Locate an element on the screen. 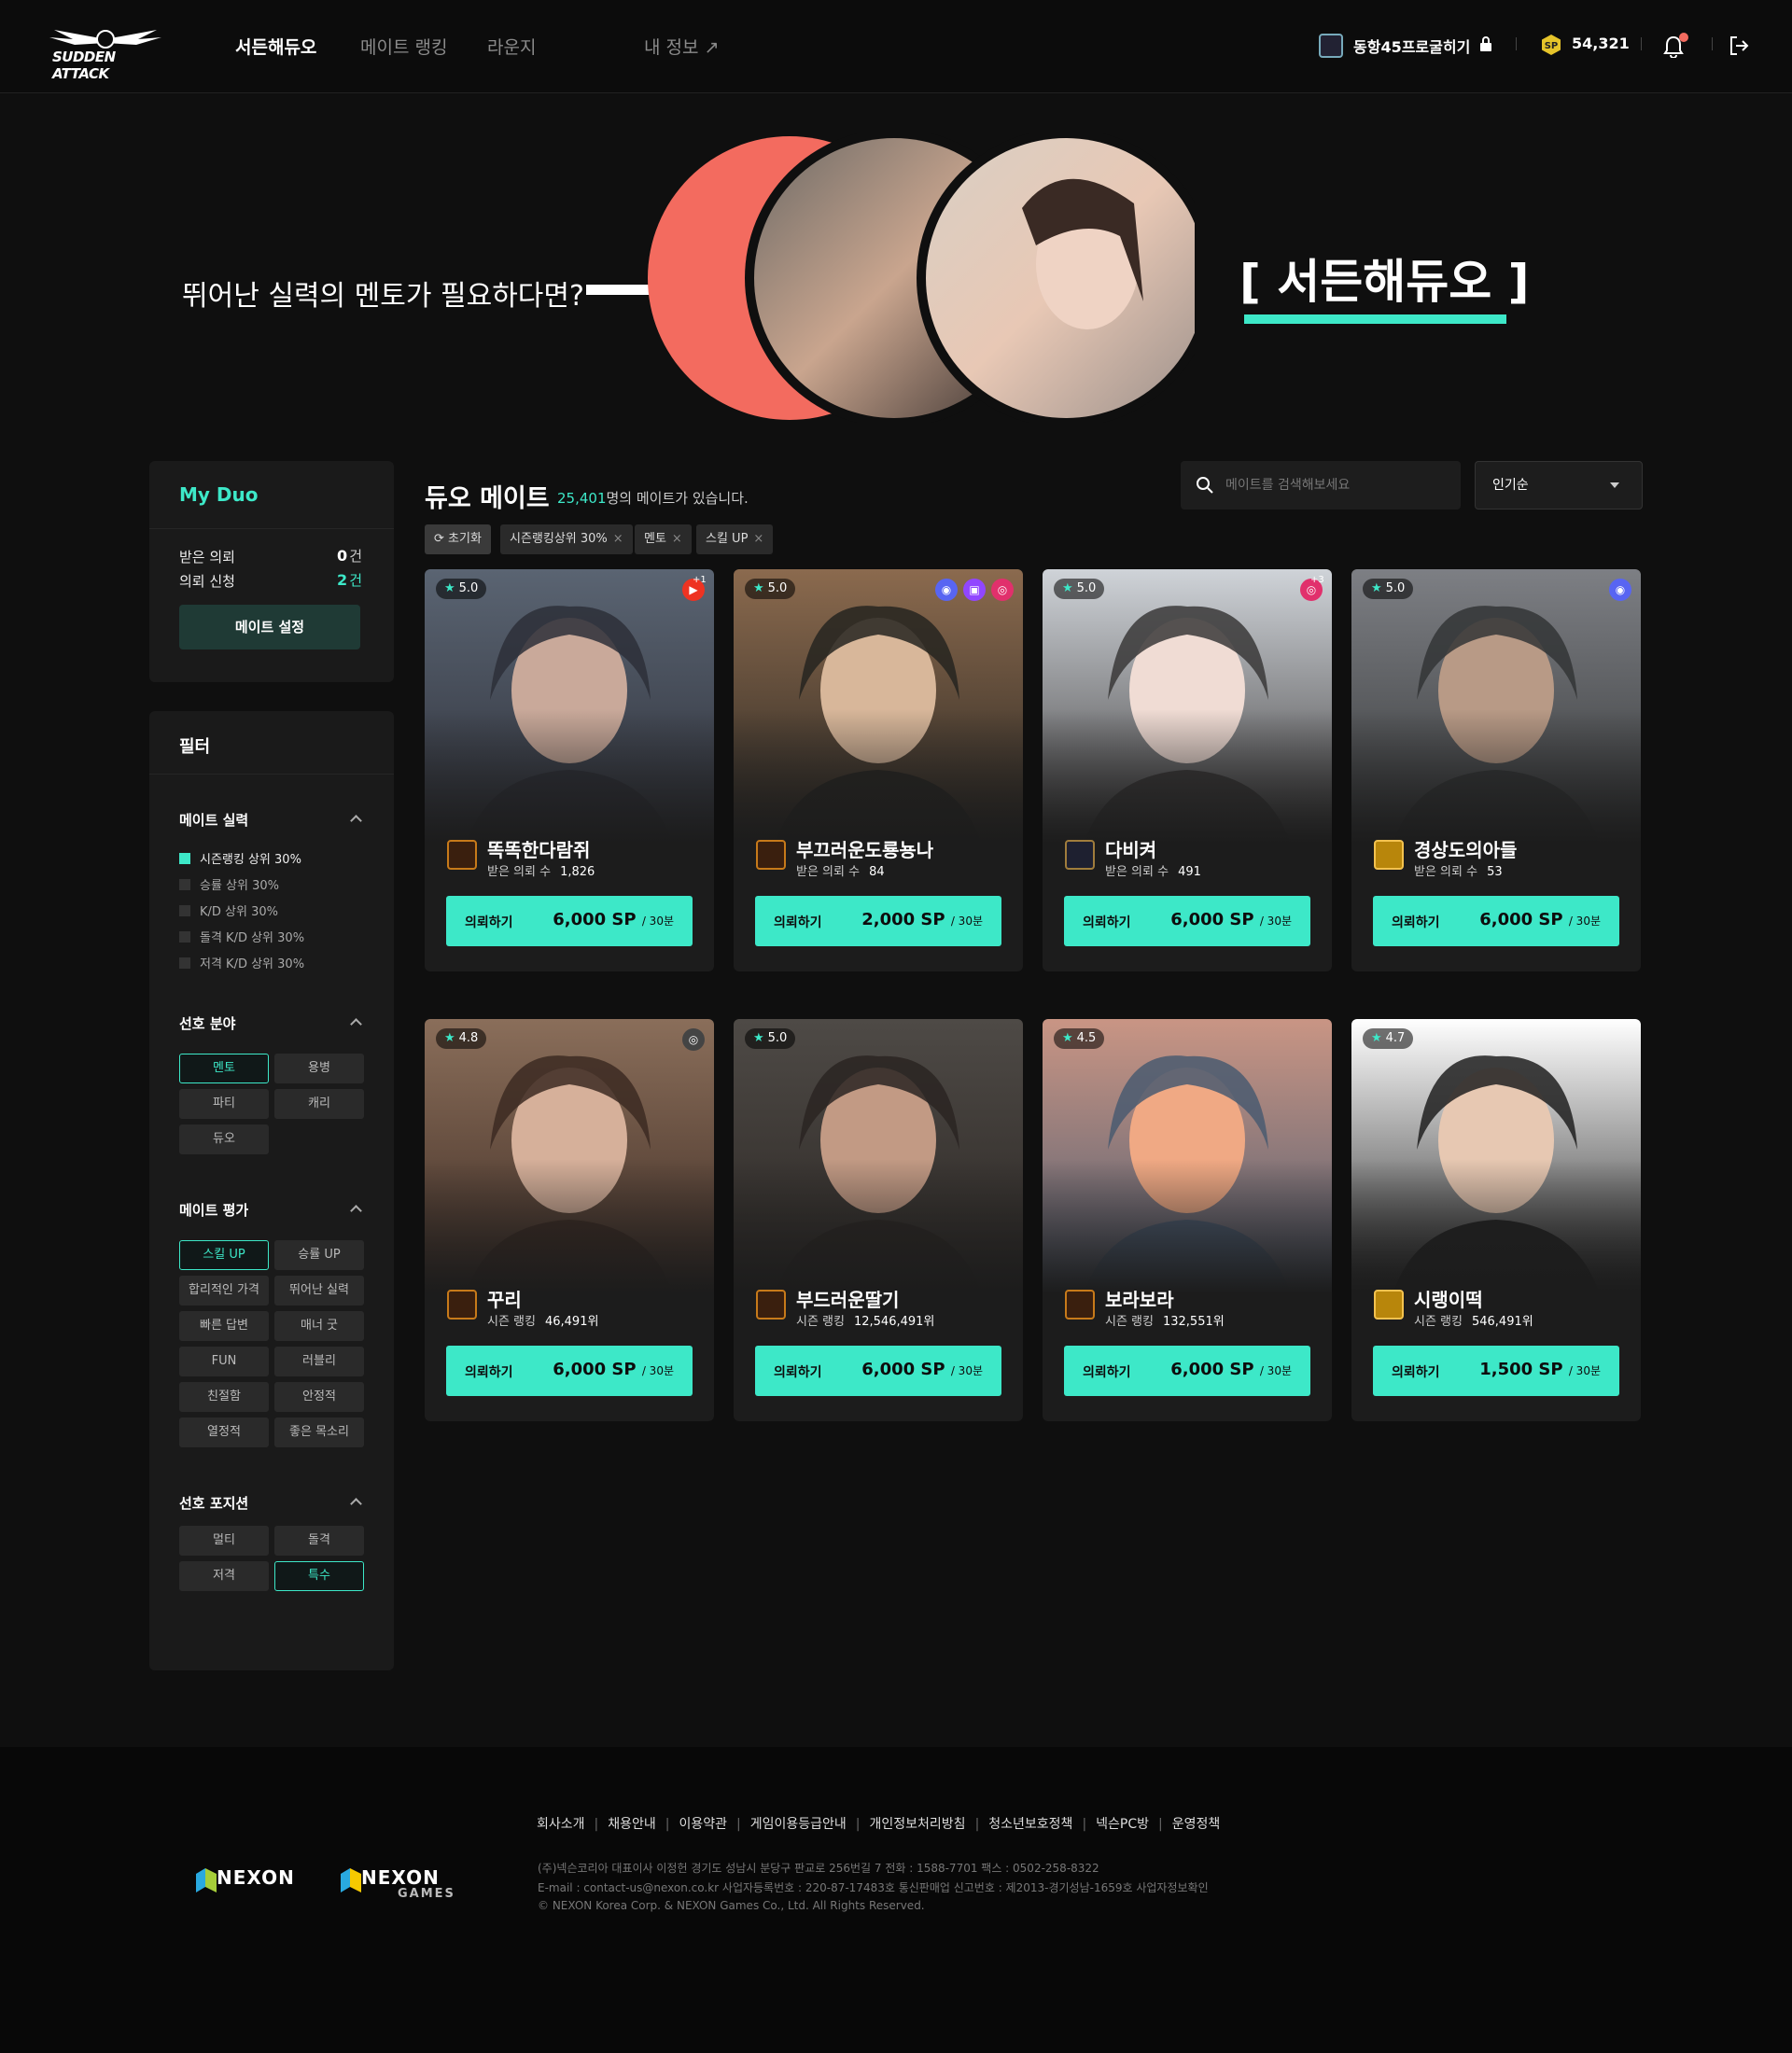  footer-link: 채용안내 is located at coordinates (632, 1824).